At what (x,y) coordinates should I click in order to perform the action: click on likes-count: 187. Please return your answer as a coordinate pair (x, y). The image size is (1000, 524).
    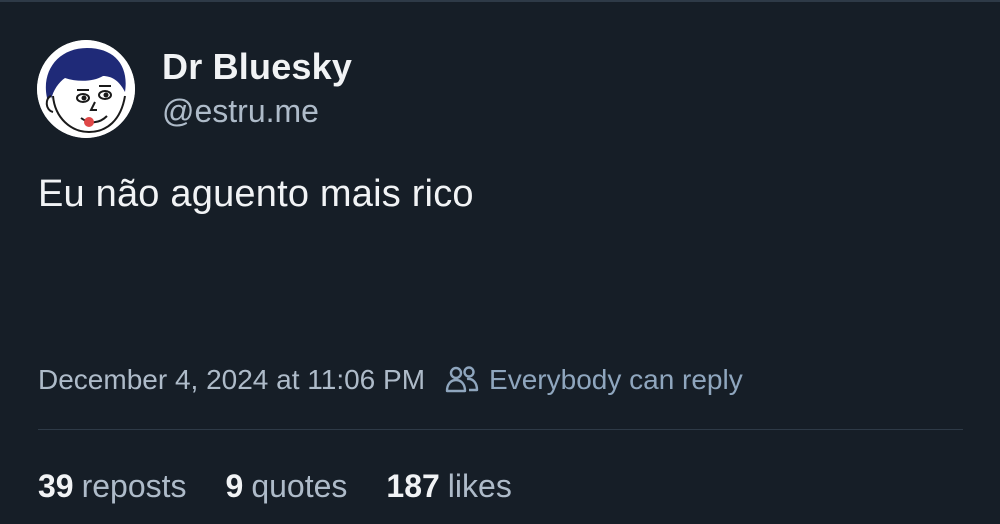
    Looking at the image, I should click on (413, 486).